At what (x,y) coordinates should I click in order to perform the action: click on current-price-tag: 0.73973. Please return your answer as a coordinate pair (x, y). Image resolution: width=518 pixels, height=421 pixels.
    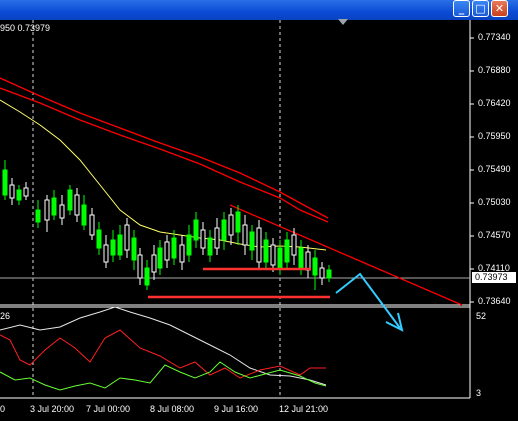
    Looking at the image, I should click on (494, 277).